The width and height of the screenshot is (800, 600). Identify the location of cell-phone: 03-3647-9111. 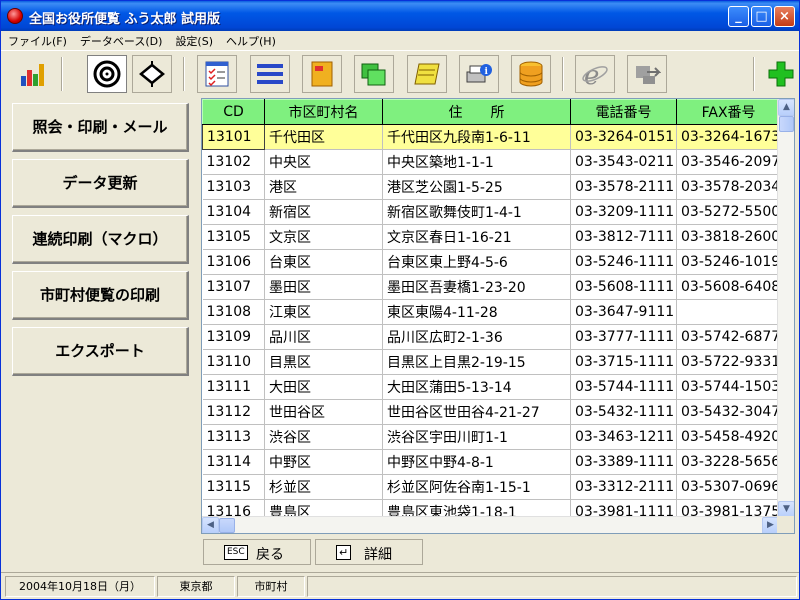
(623, 312).